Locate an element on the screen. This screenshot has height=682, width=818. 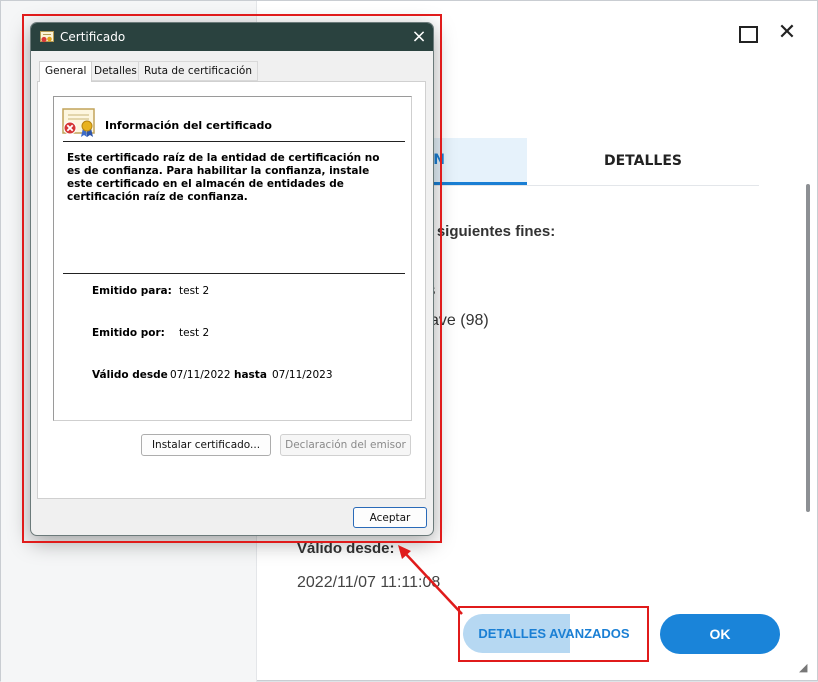
tab-detalles: DETALLES is located at coordinates (643, 161).